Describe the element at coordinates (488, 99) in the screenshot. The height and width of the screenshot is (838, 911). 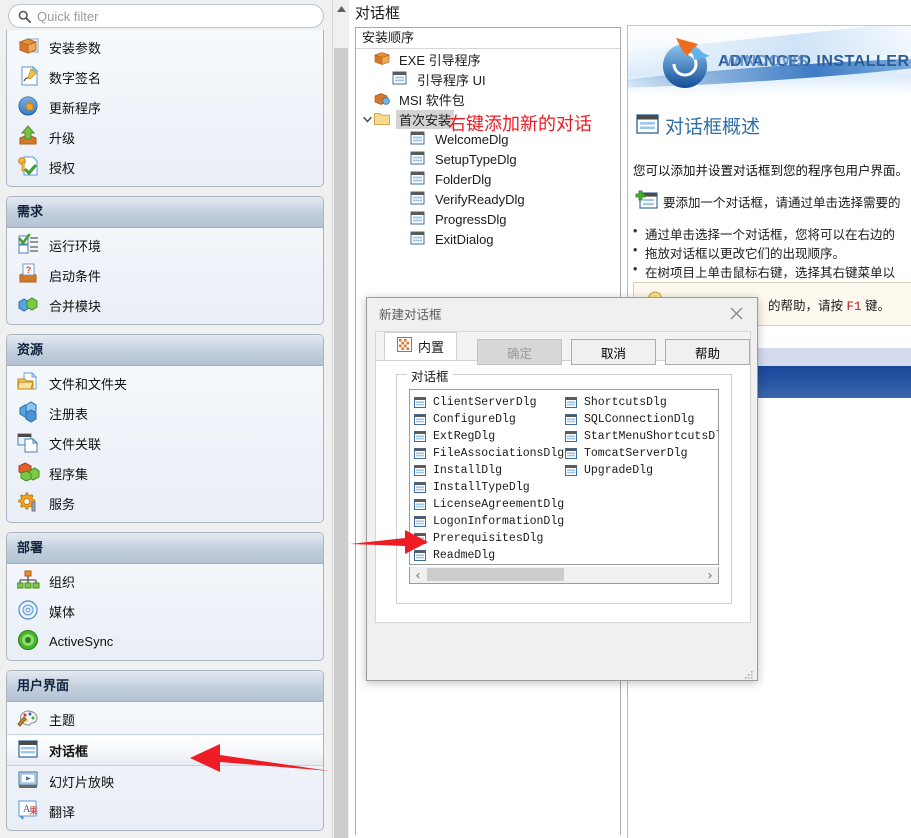
I see `tree-node: MSI 软件包` at that location.